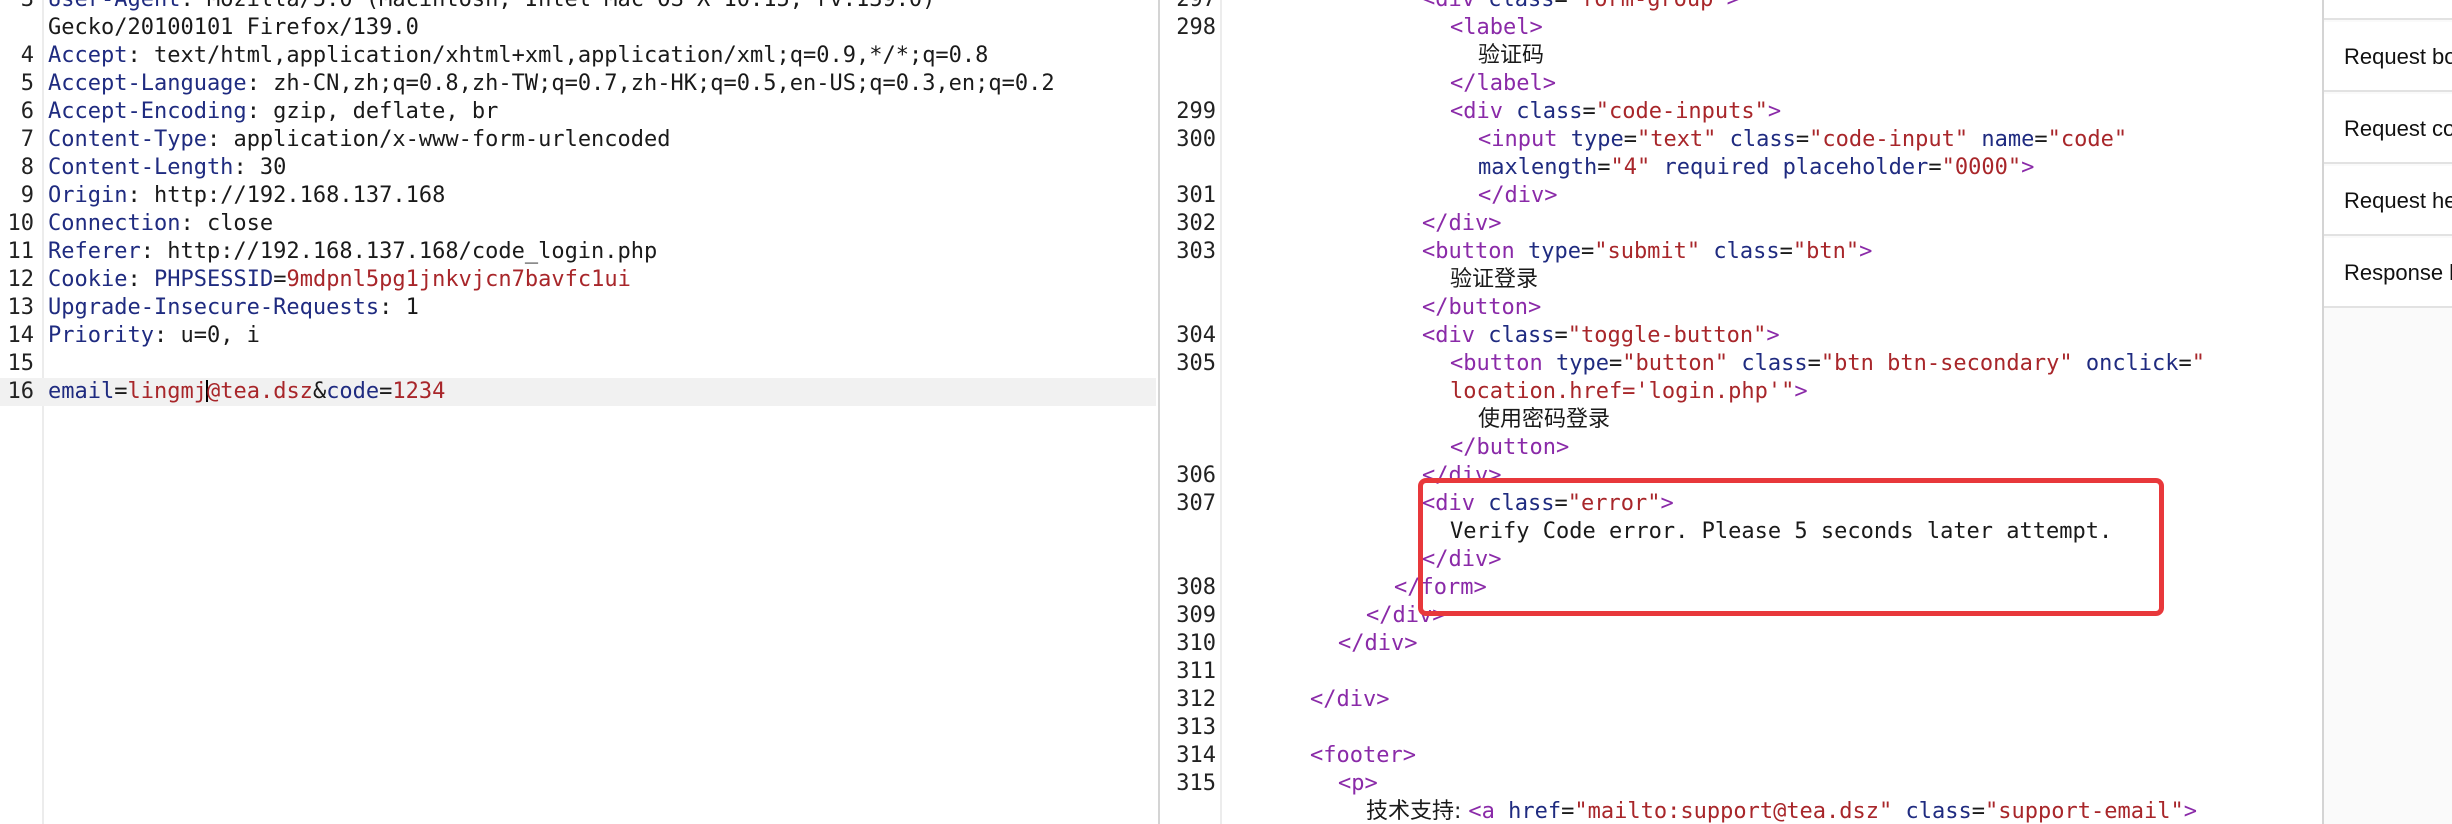  Describe the element at coordinates (1455, 335) in the screenshot. I see `token: <div` at that location.